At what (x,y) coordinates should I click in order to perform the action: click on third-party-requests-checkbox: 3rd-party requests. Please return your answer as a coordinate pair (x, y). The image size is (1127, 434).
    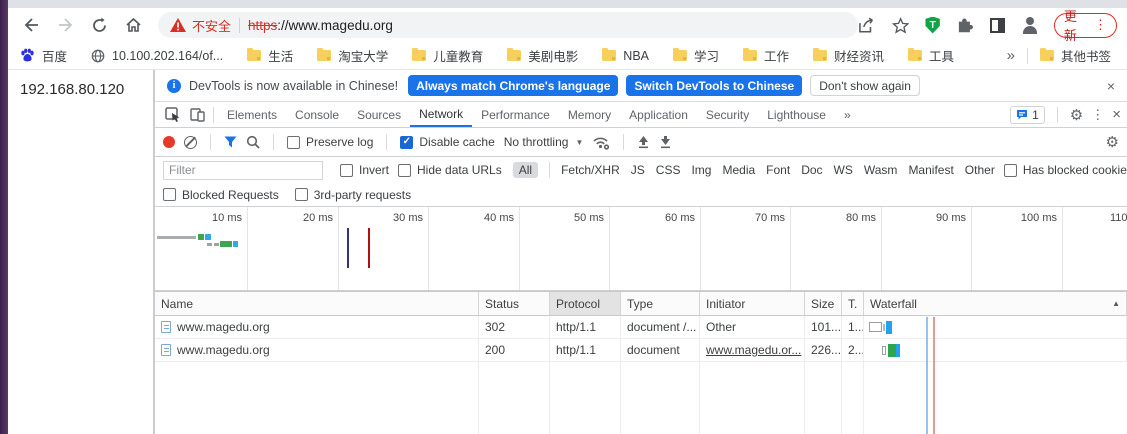
    Looking at the image, I should click on (352, 195).